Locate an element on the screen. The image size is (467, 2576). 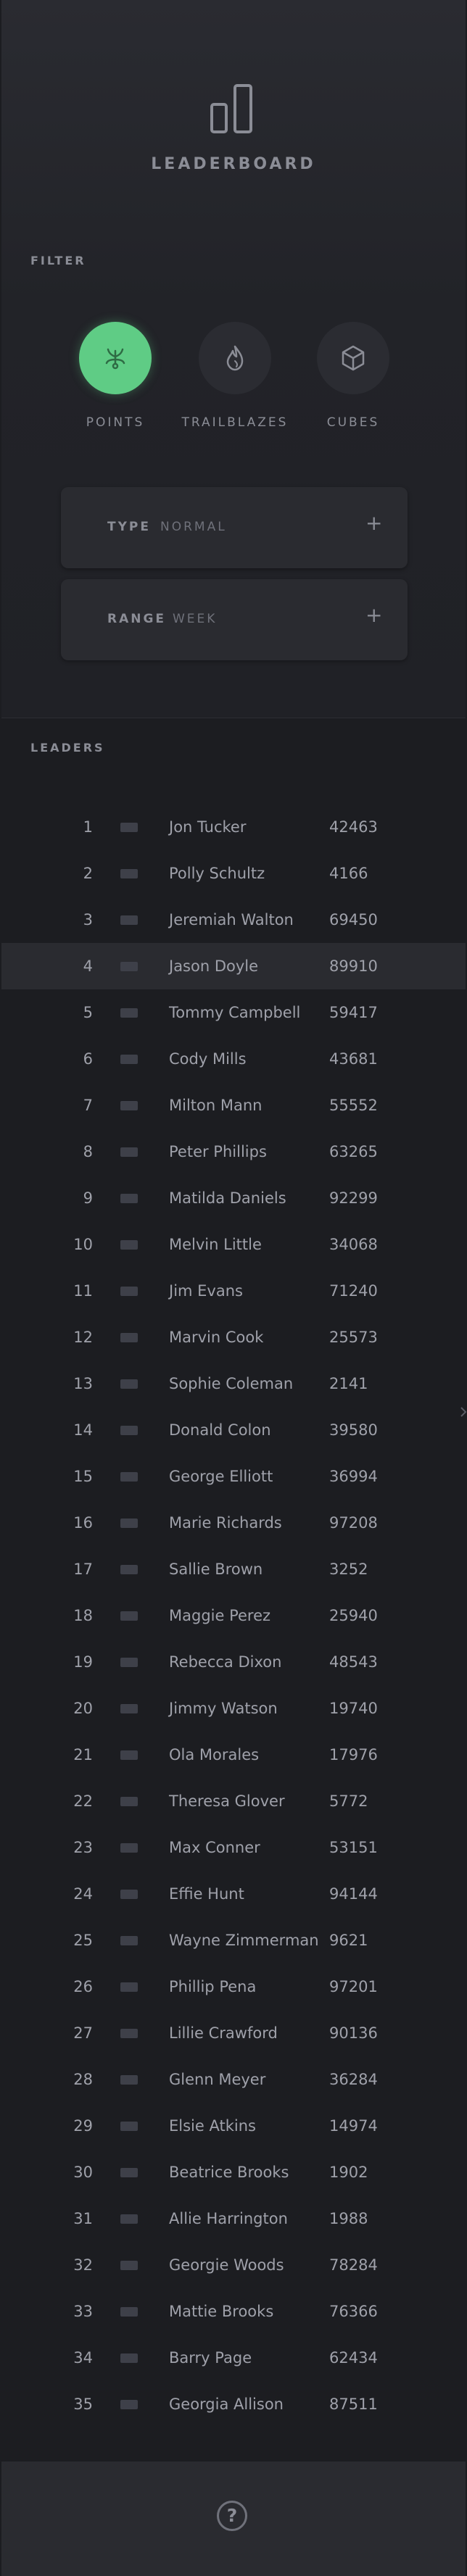
filter-cubes-label: CUBES is located at coordinates (353, 422).